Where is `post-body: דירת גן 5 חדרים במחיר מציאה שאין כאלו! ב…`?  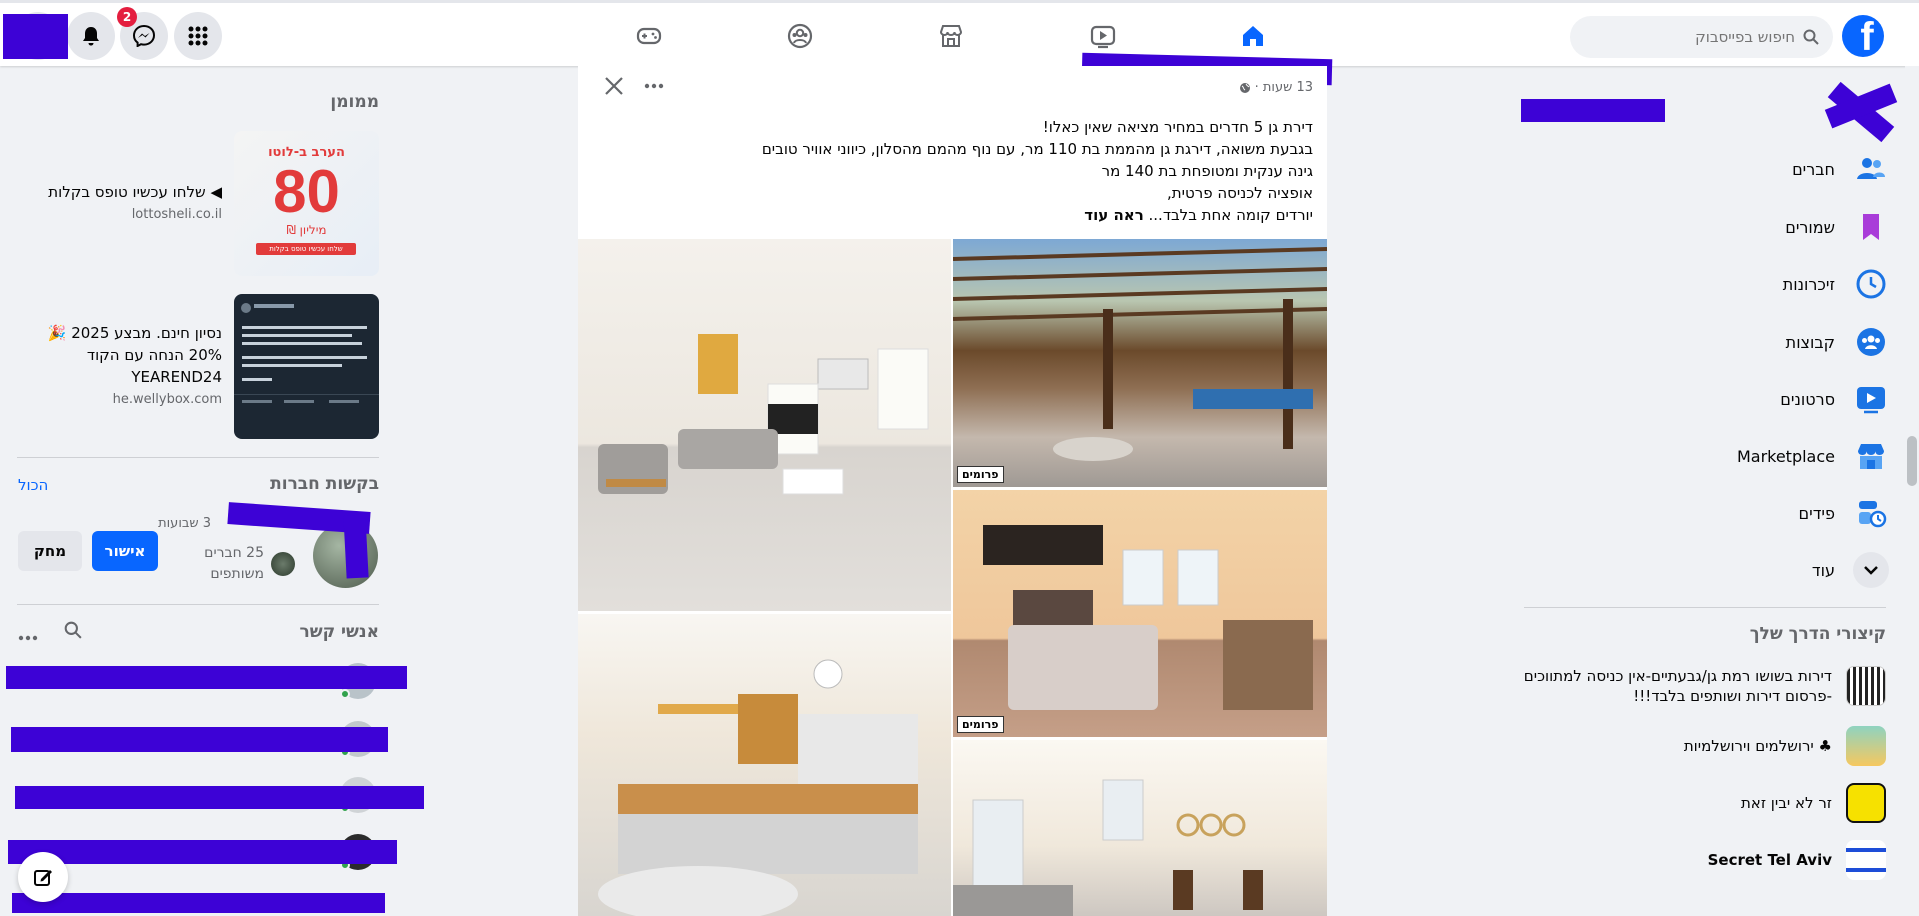
post-body: דירת גן 5 חדרים במחיר מציאה שאין כאלו! ב… is located at coordinates (963, 171).